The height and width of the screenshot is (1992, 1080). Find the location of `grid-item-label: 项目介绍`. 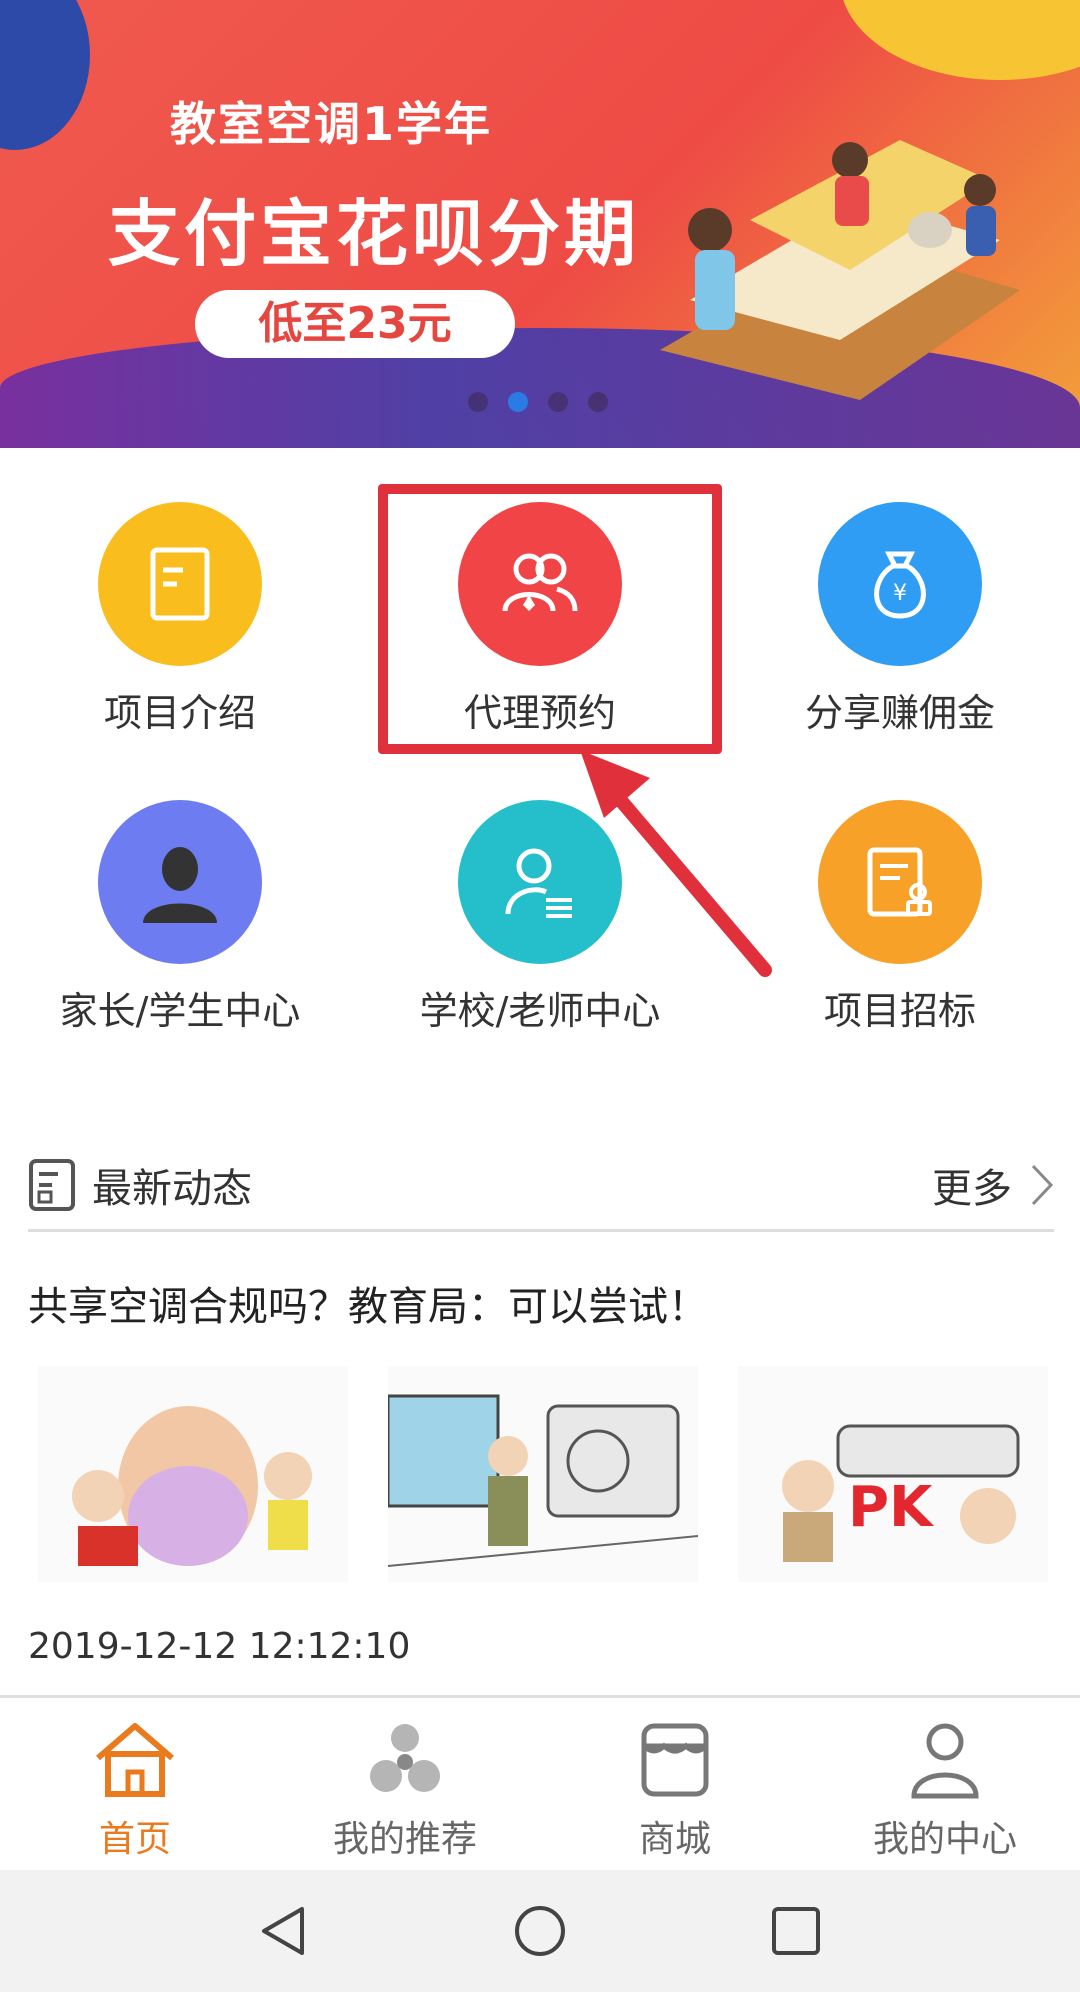

grid-item-label: 项目介绍 is located at coordinates (179, 713).